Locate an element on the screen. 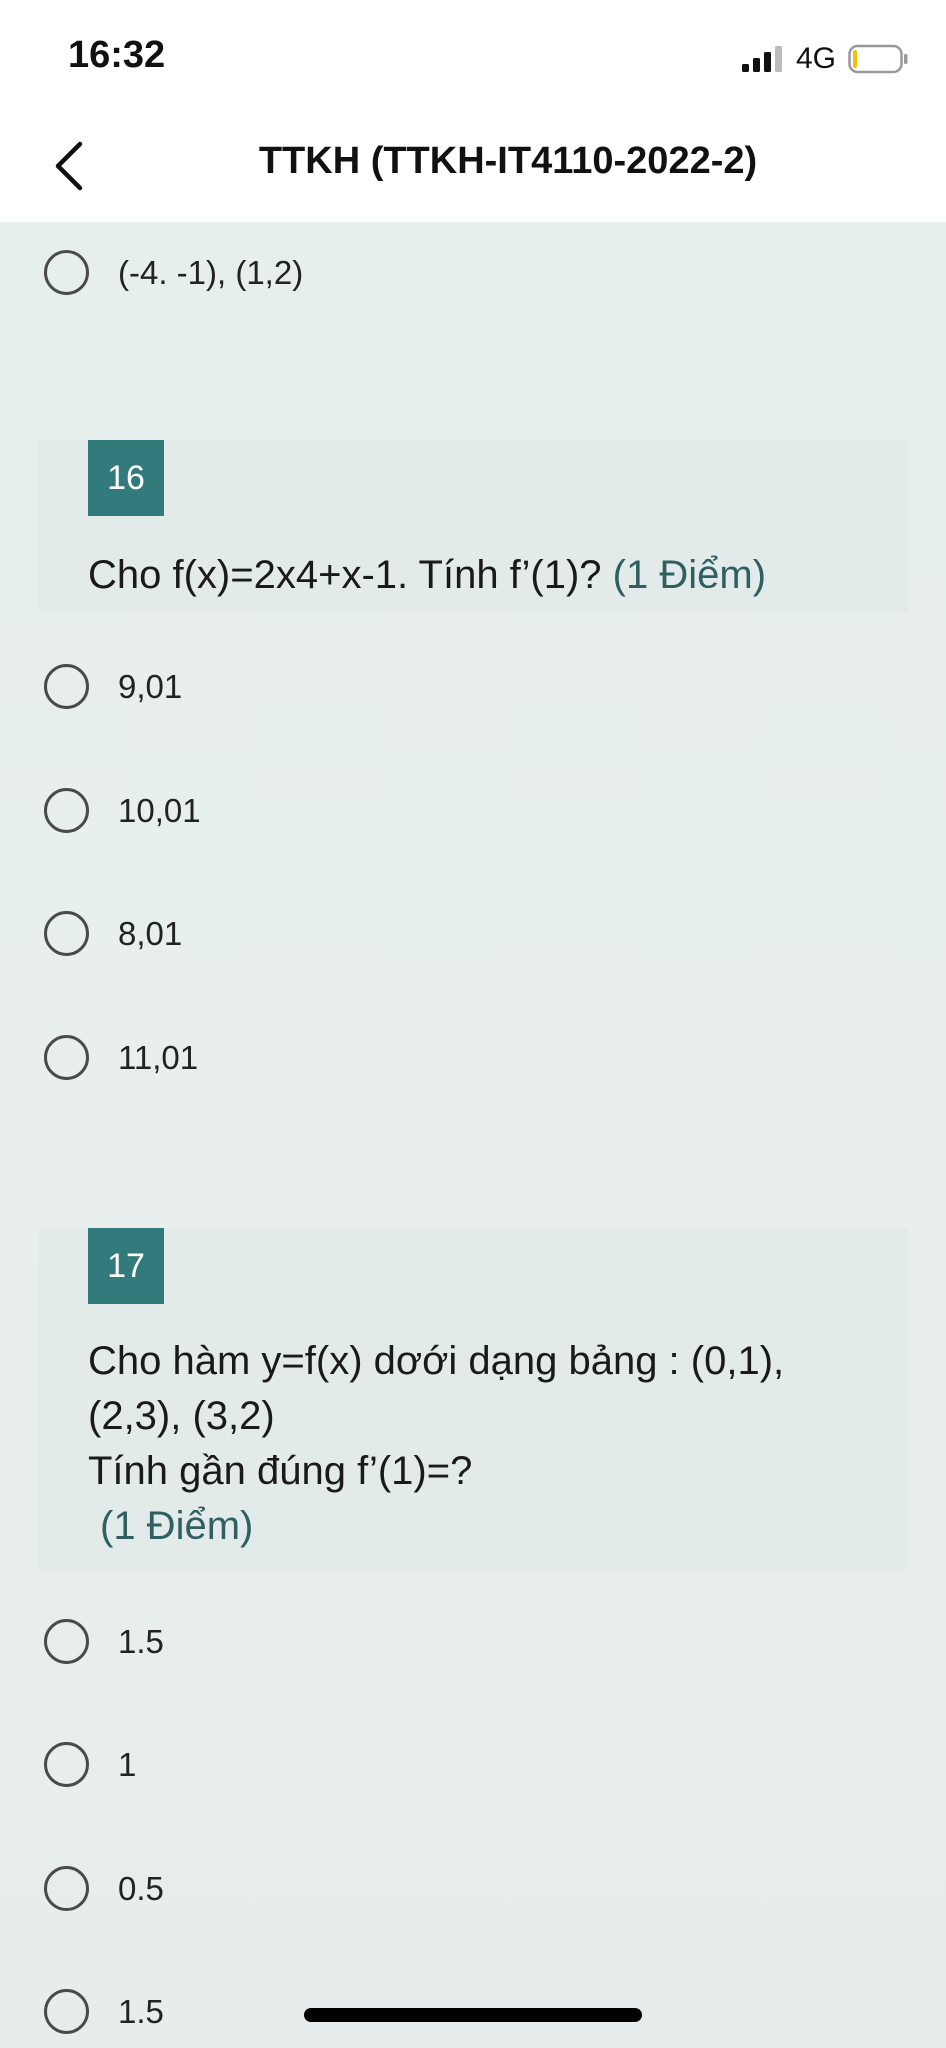 The width and height of the screenshot is (946, 2048). option-16-b: 10,01 is located at coordinates (473, 812).